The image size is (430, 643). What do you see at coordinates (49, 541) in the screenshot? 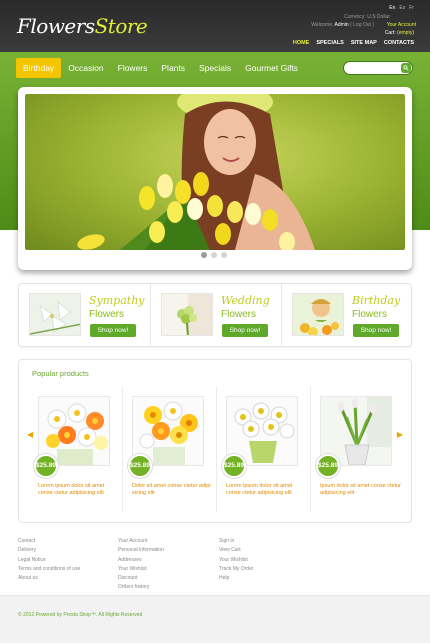
I see `footer-link: Contact` at bounding box center [49, 541].